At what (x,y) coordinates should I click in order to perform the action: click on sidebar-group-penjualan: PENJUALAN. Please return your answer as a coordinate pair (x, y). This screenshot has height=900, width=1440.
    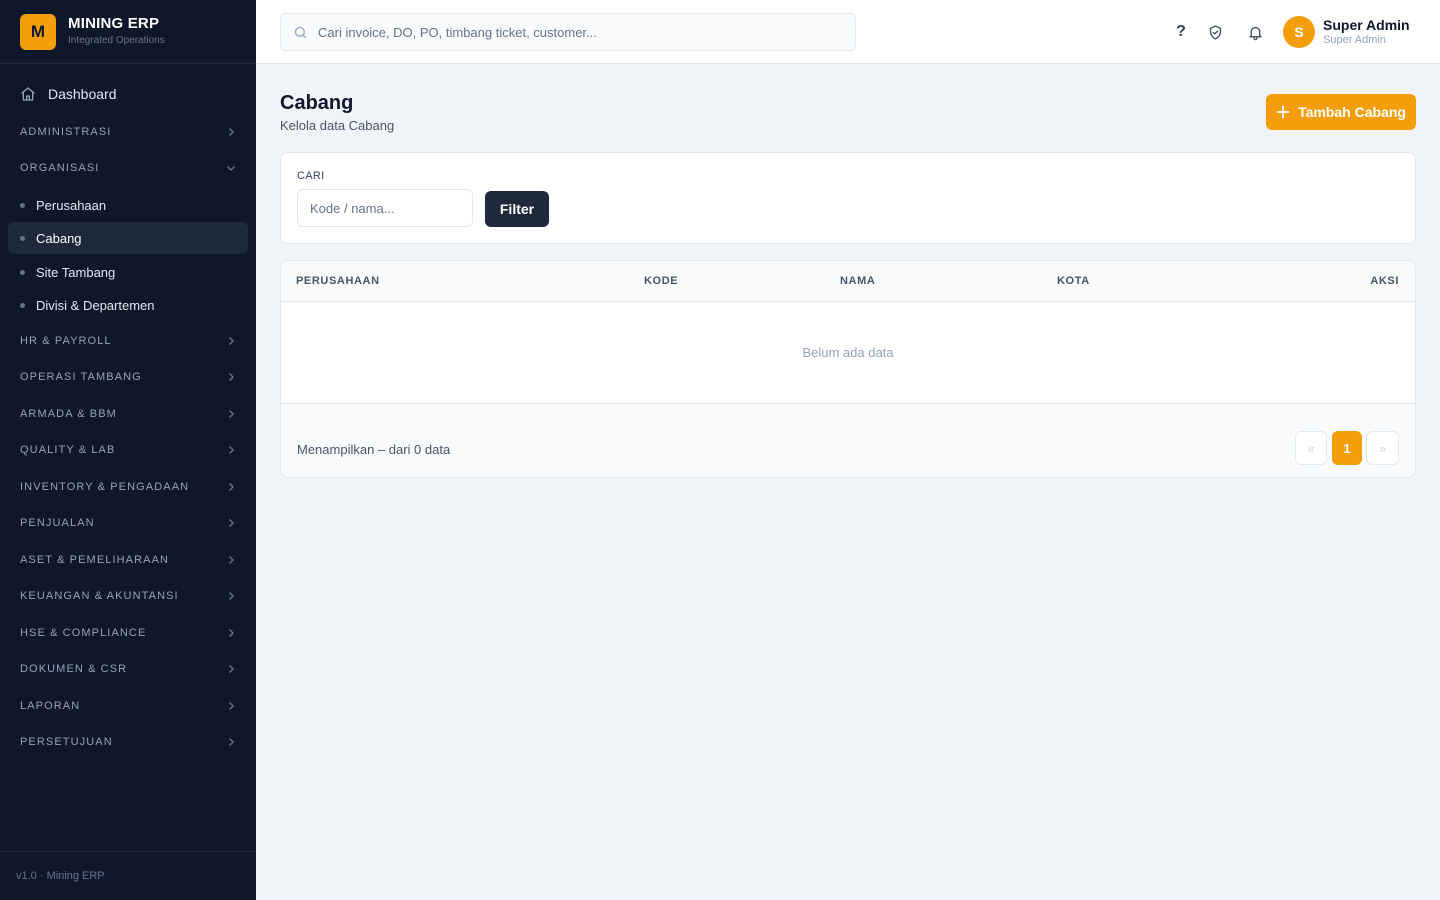
    Looking at the image, I should click on (128, 523).